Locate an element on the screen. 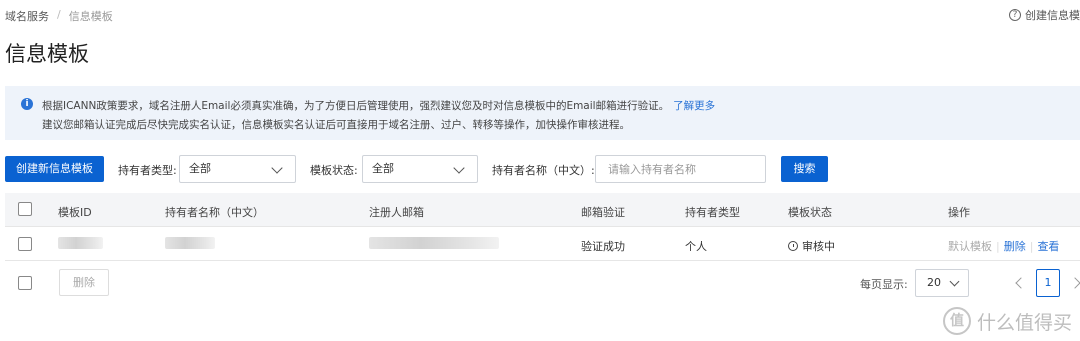  email-verify-status: 验证成功 is located at coordinates (603, 246).